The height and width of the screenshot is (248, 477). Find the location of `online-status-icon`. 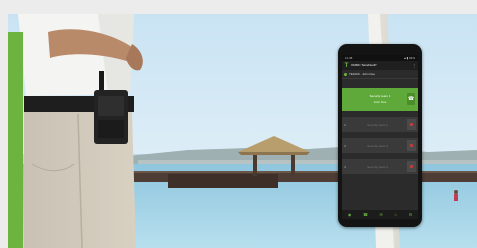

online-status-icon is located at coordinates (345, 74).